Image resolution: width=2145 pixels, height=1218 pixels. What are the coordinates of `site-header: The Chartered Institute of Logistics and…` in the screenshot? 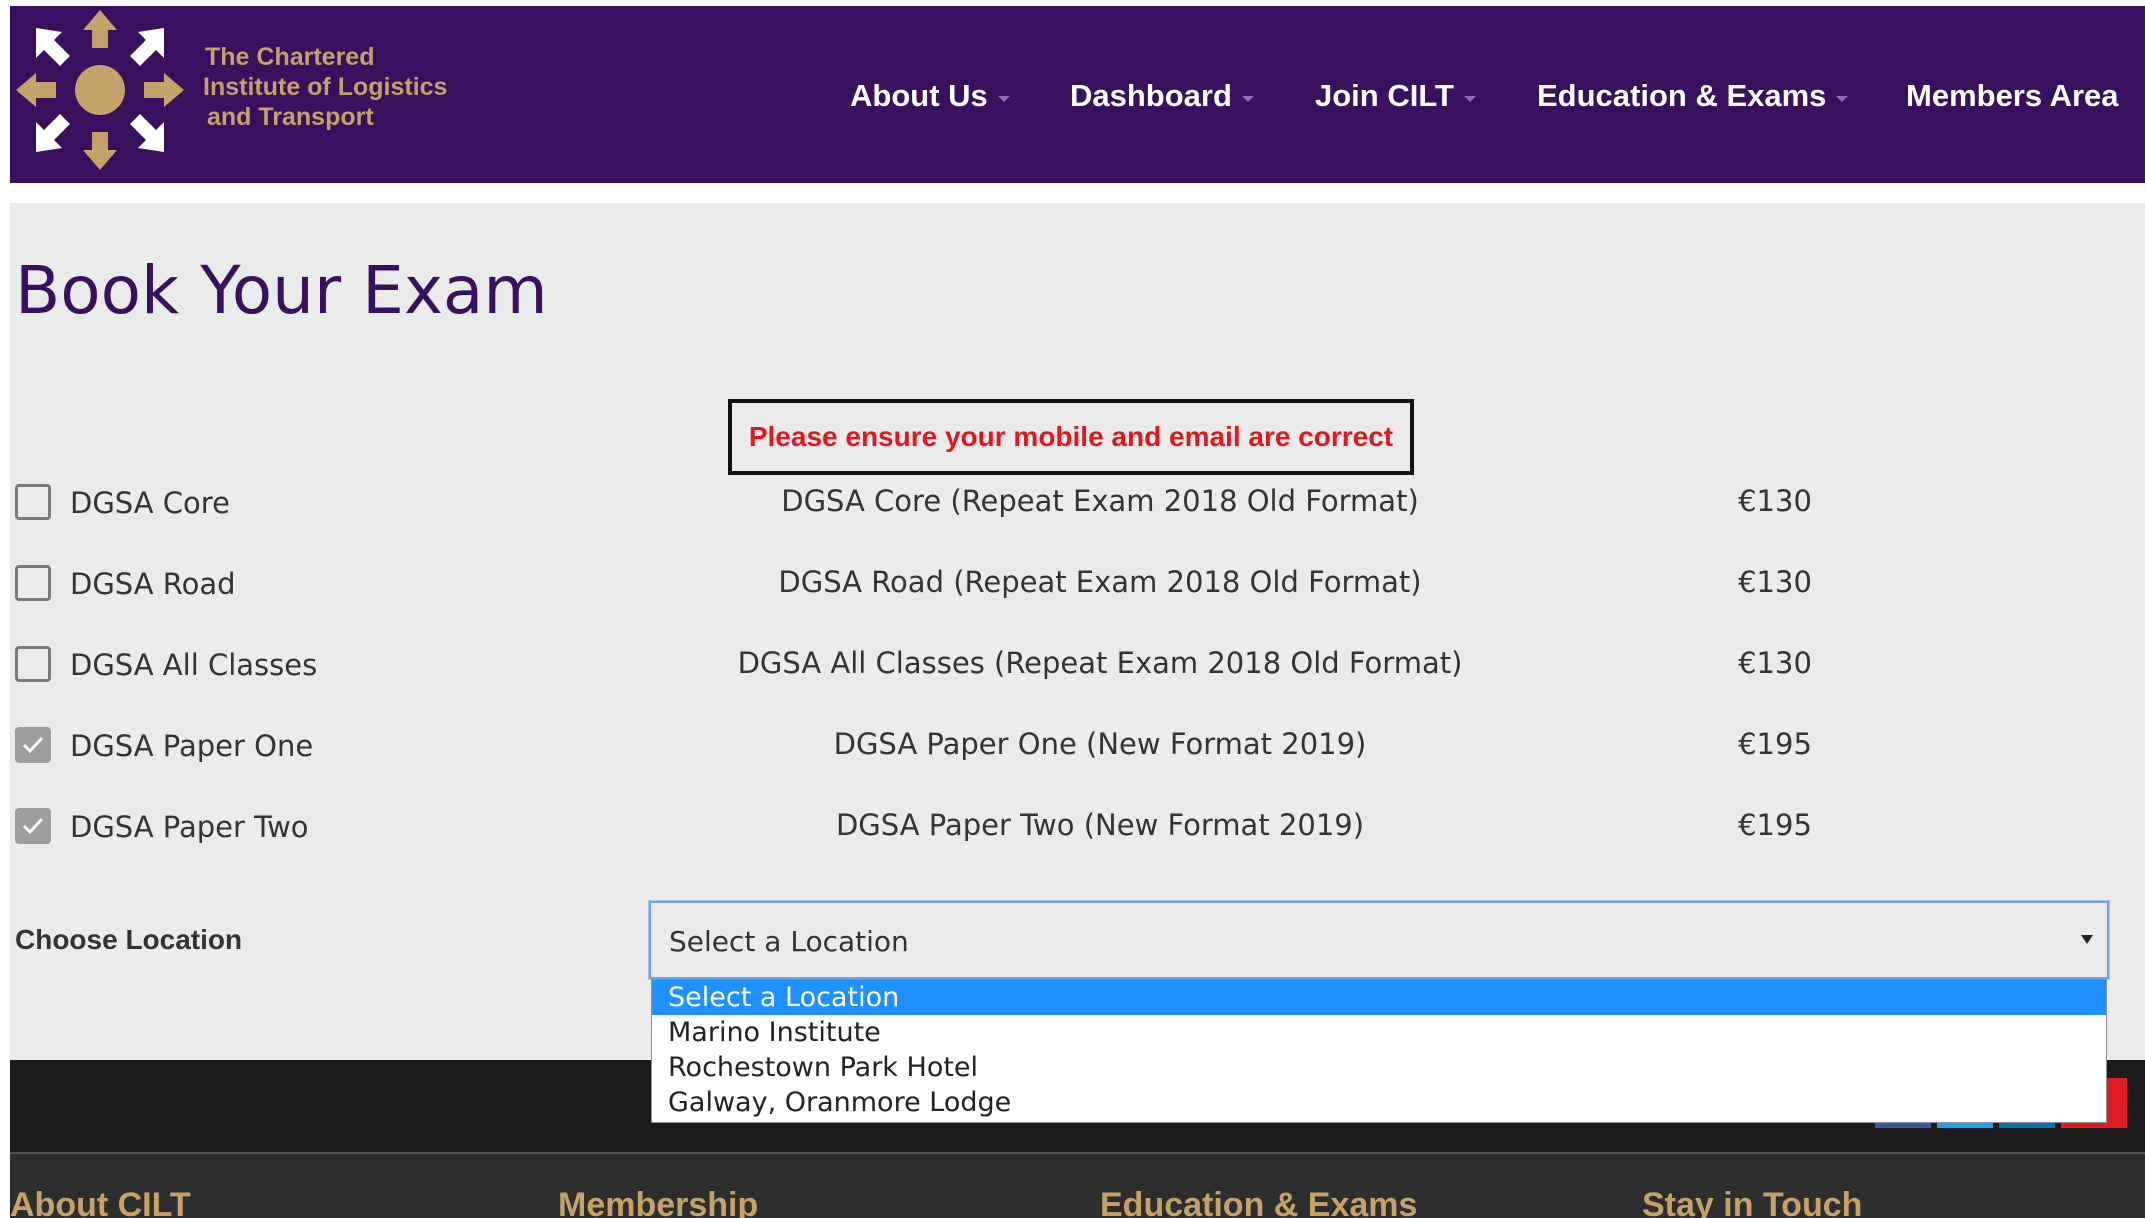 It's located at (1077, 94).